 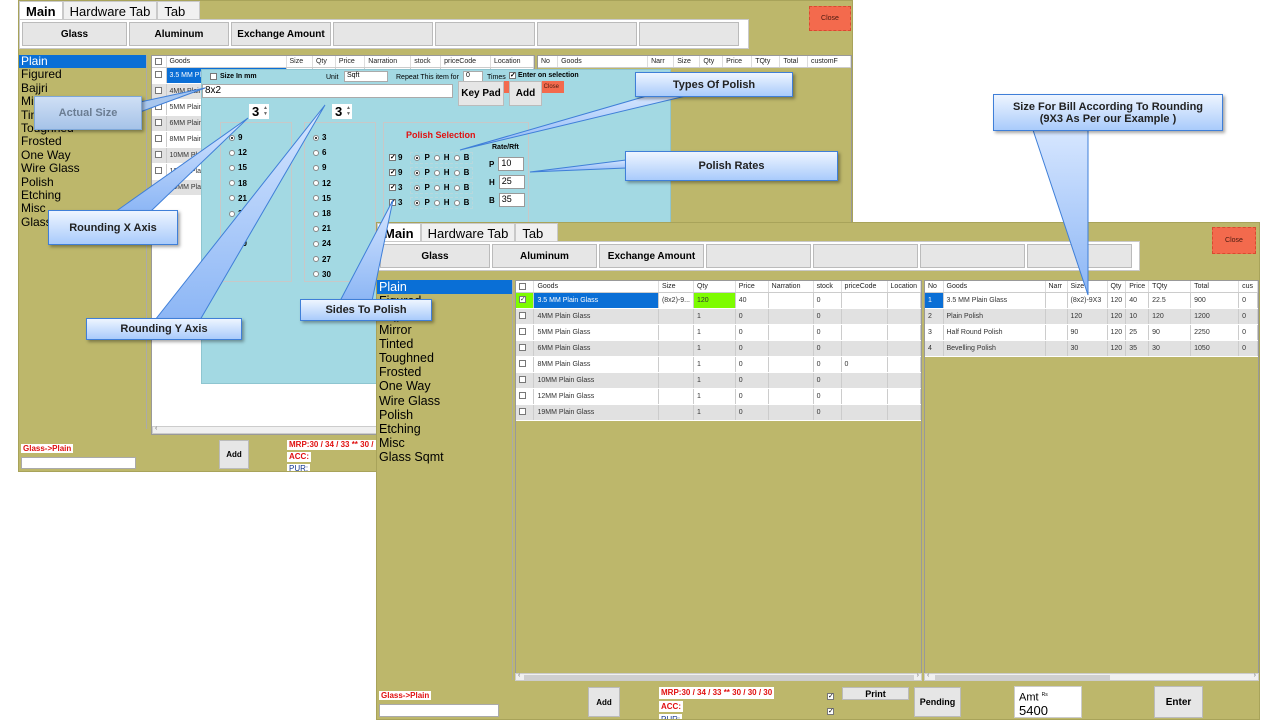 I want to click on bill-no-cell: 3, so click(x=934, y=332).